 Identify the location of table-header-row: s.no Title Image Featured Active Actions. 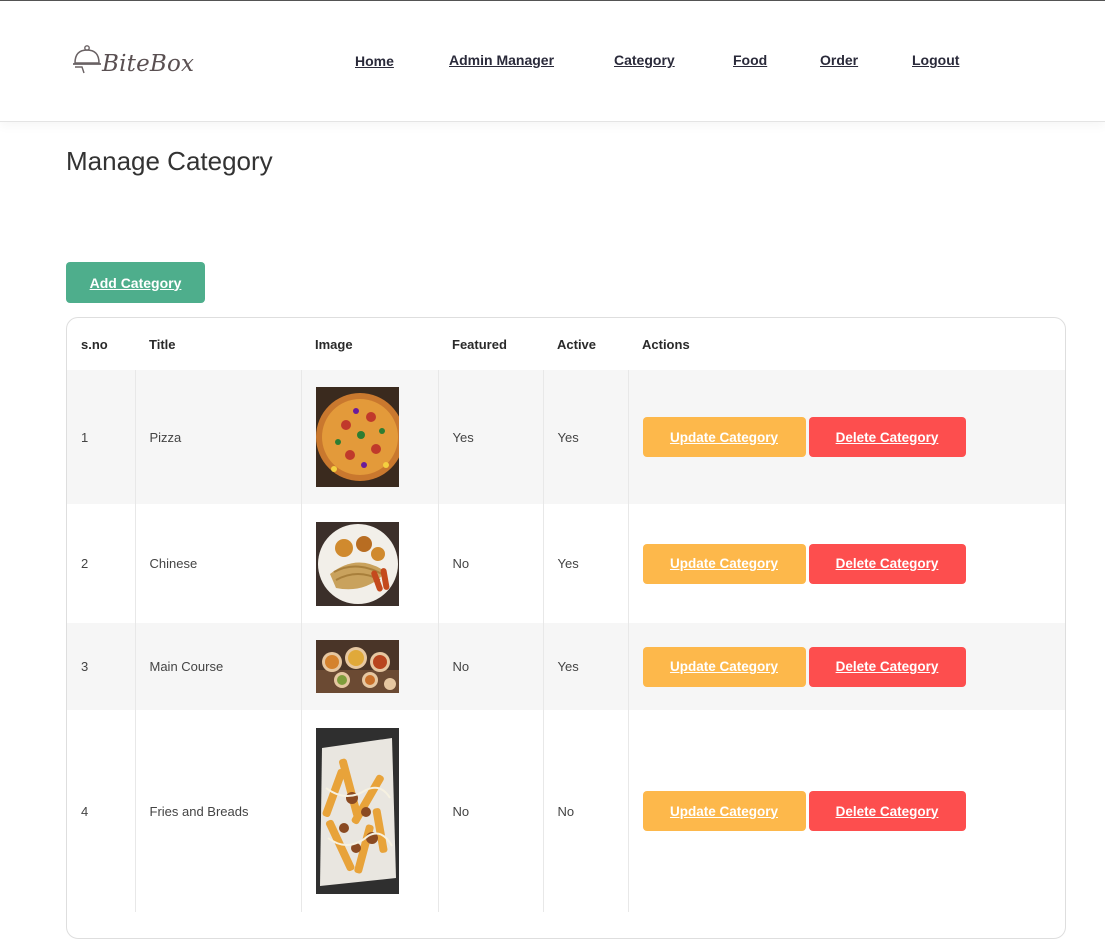
(566, 344).